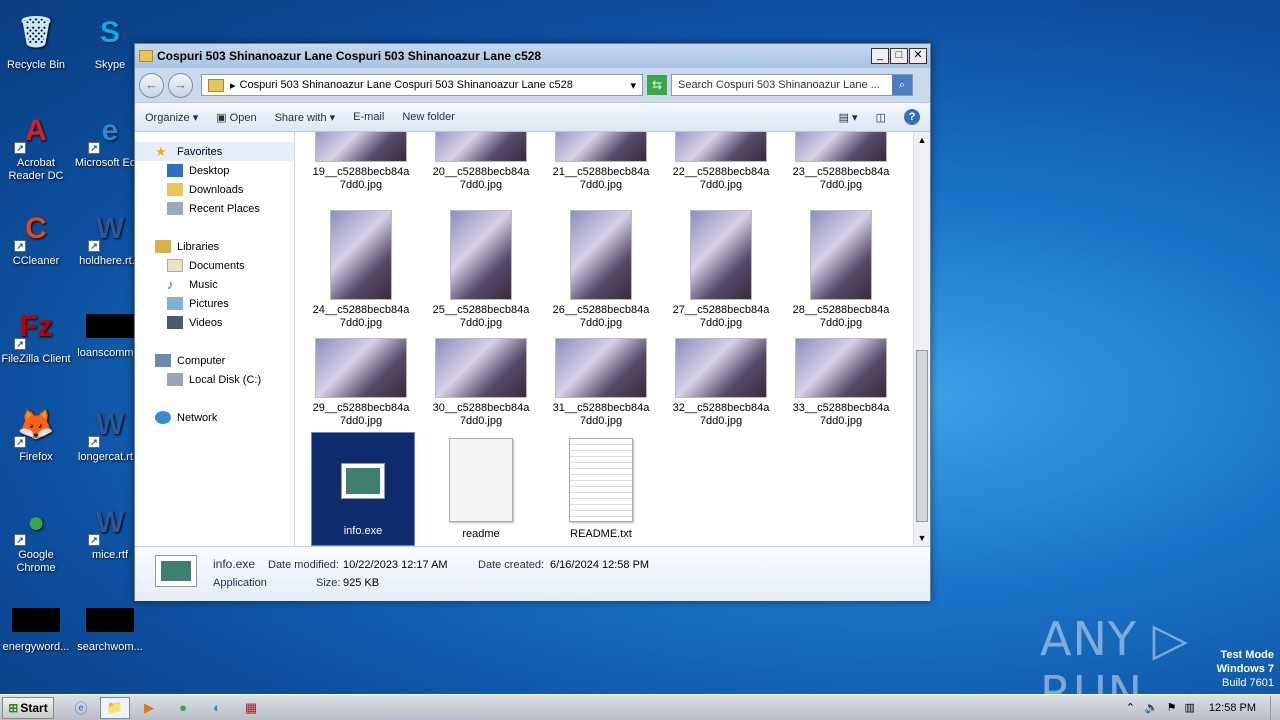 The height and width of the screenshot is (720, 1280). What do you see at coordinates (214, 170) in the screenshot?
I see `nav-desktop: Desktop` at bounding box center [214, 170].